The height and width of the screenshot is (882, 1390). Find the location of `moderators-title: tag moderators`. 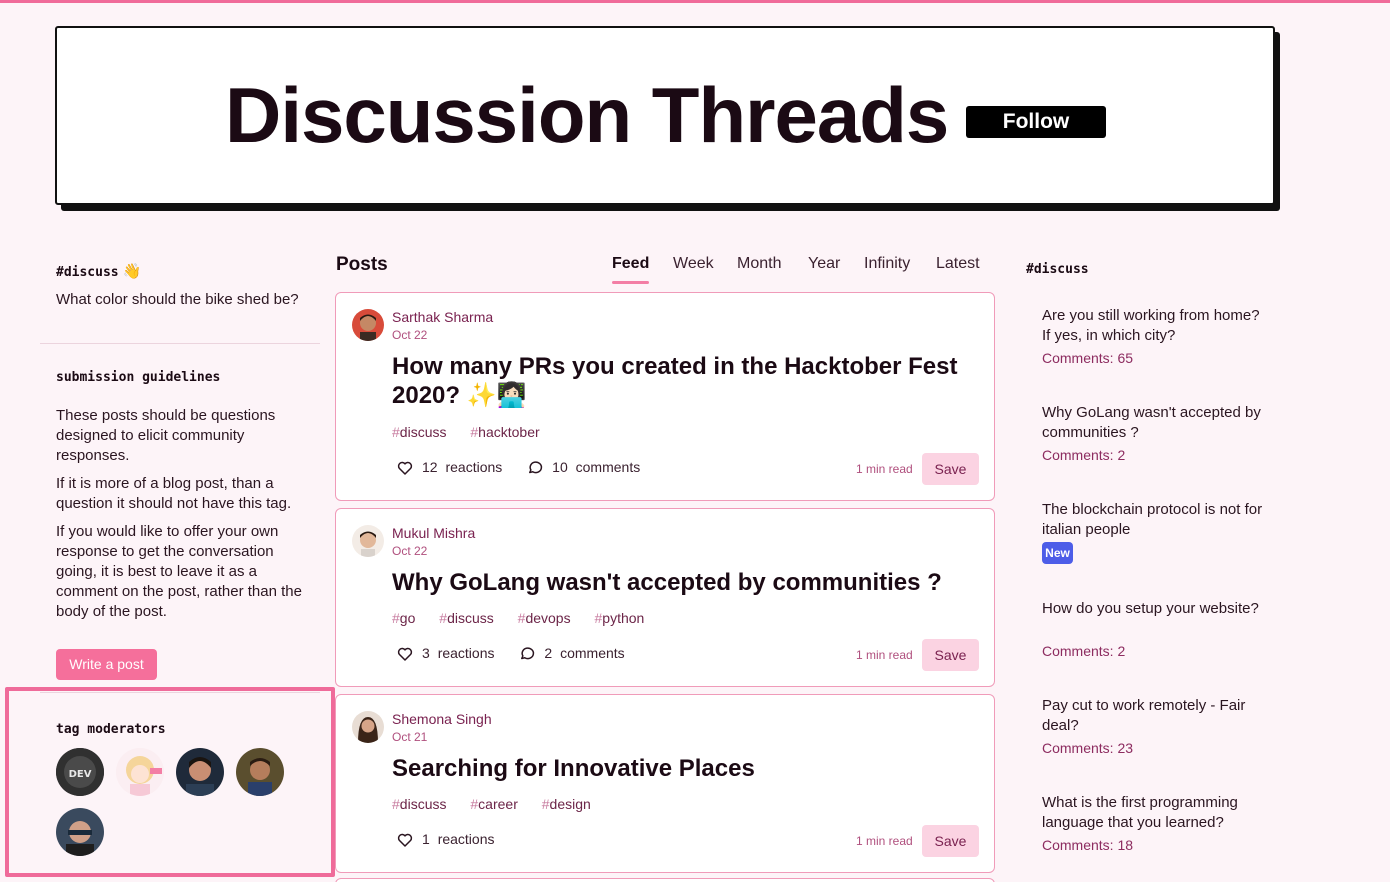

moderators-title: tag moderators is located at coordinates (111, 729).